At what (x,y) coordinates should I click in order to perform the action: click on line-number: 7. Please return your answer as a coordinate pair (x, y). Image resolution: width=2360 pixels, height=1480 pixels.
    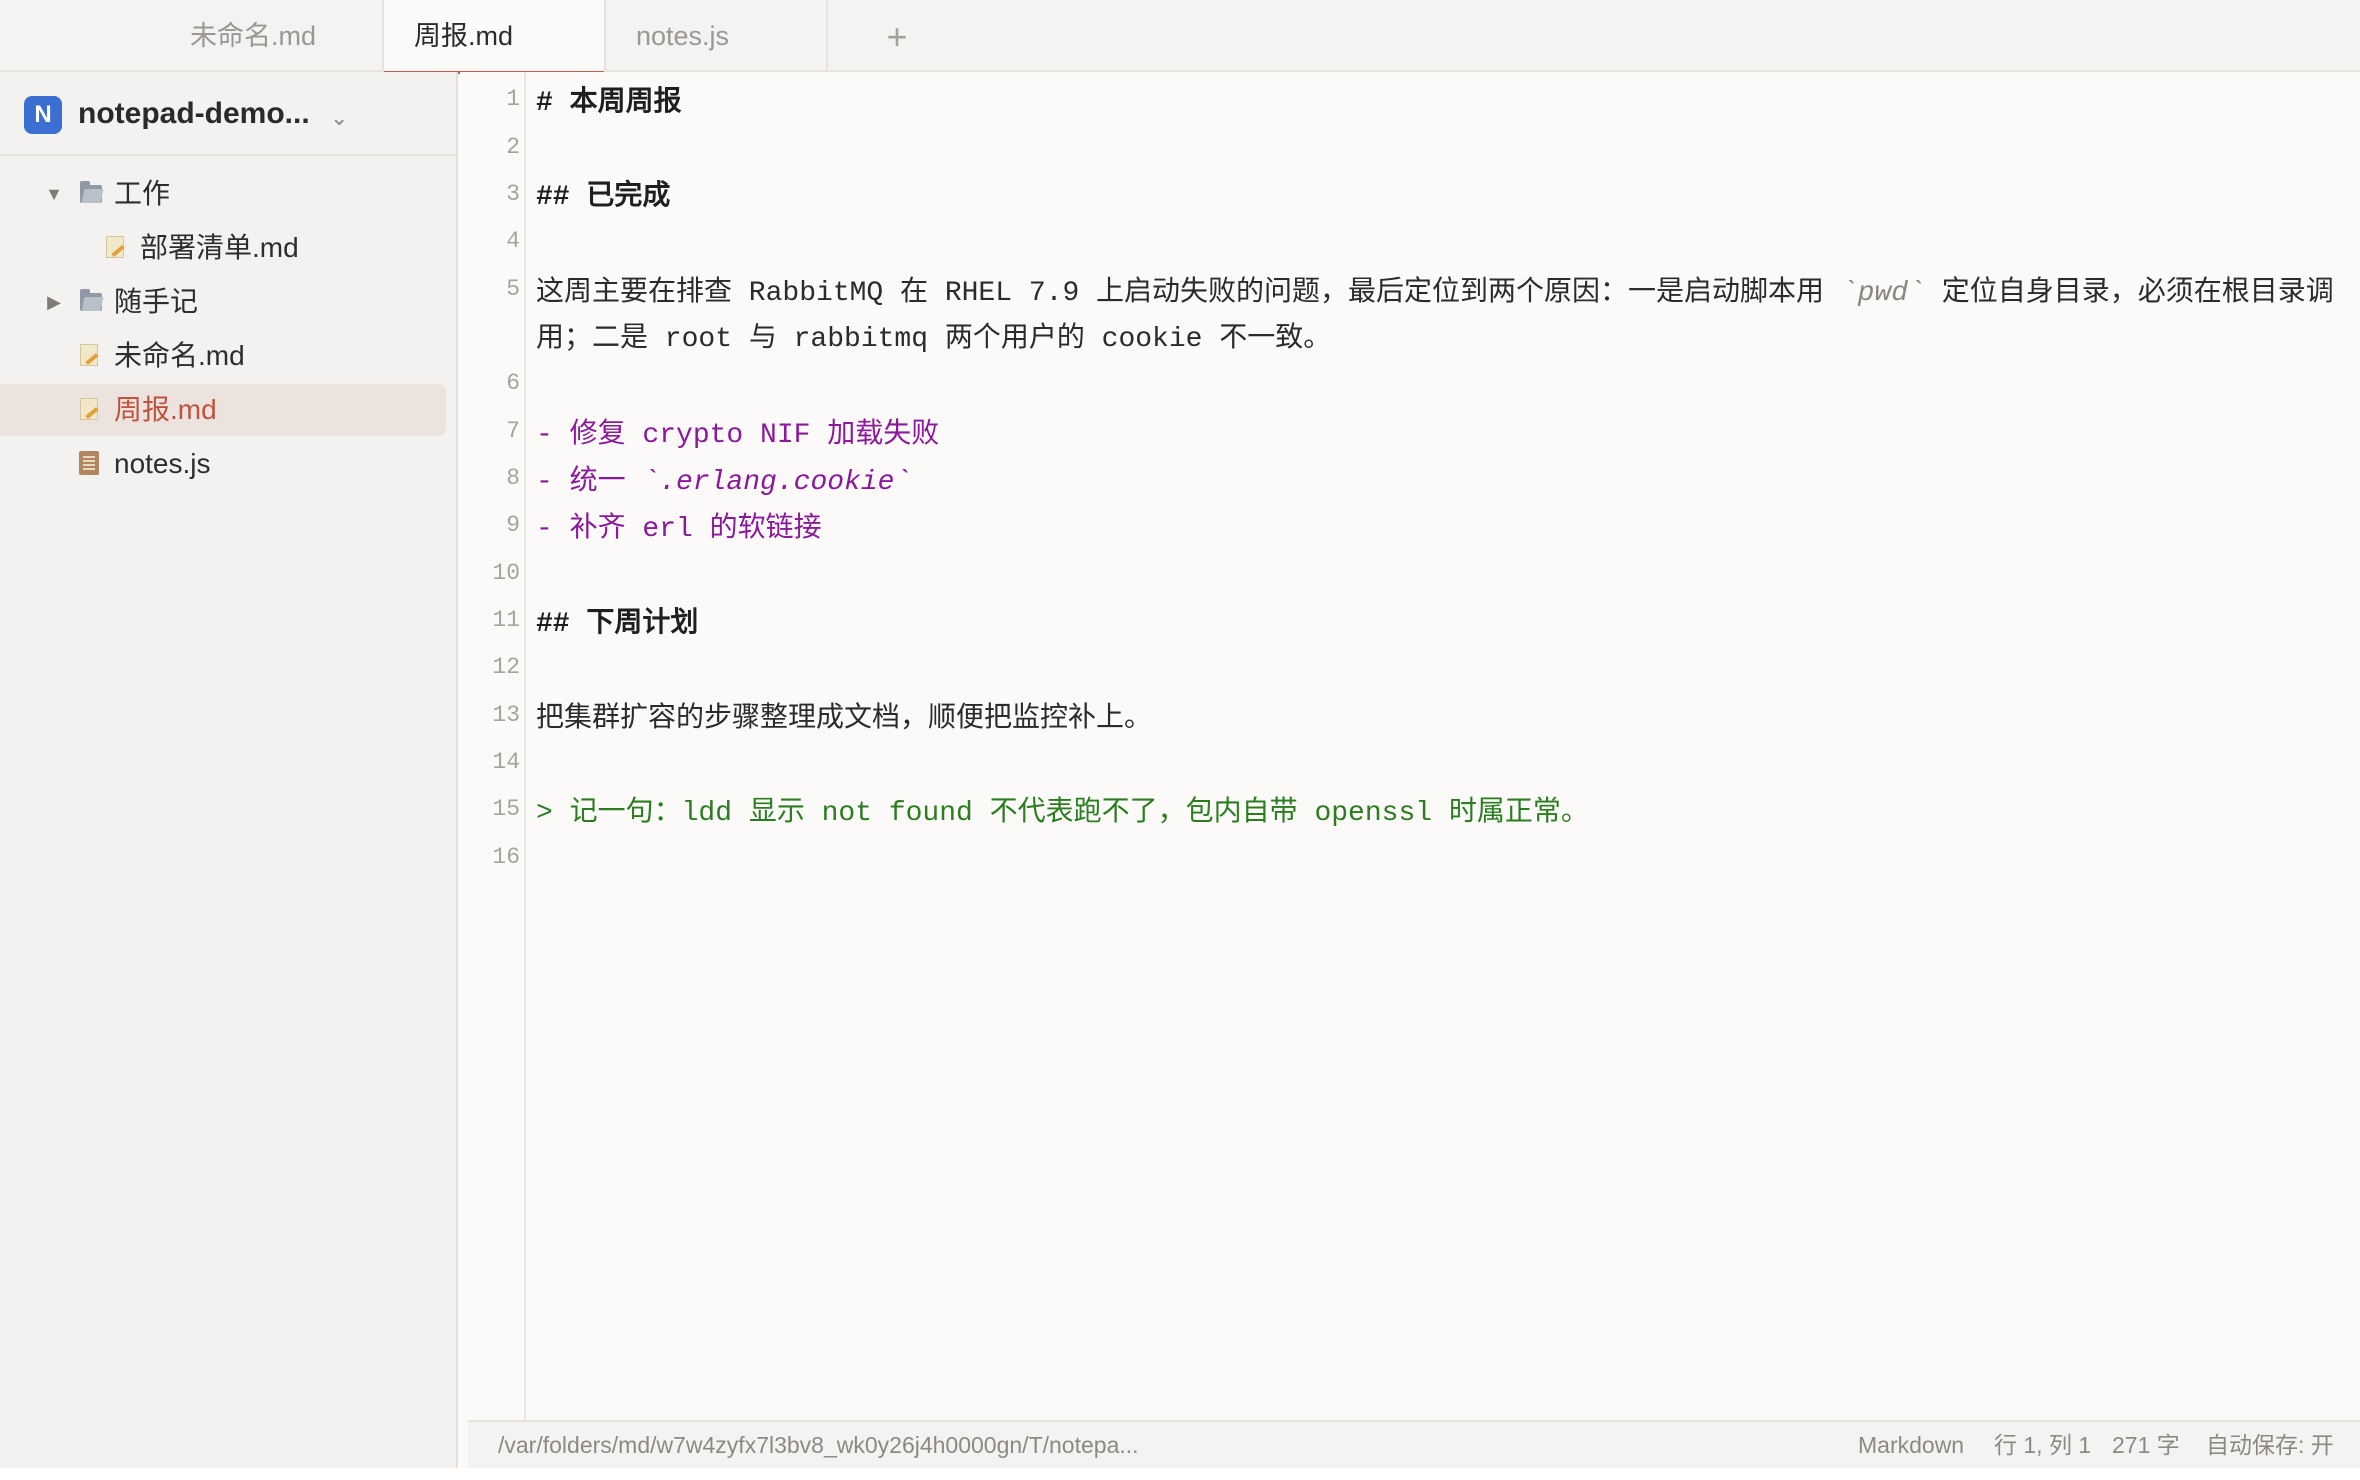
    Looking at the image, I should click on (513, 431).